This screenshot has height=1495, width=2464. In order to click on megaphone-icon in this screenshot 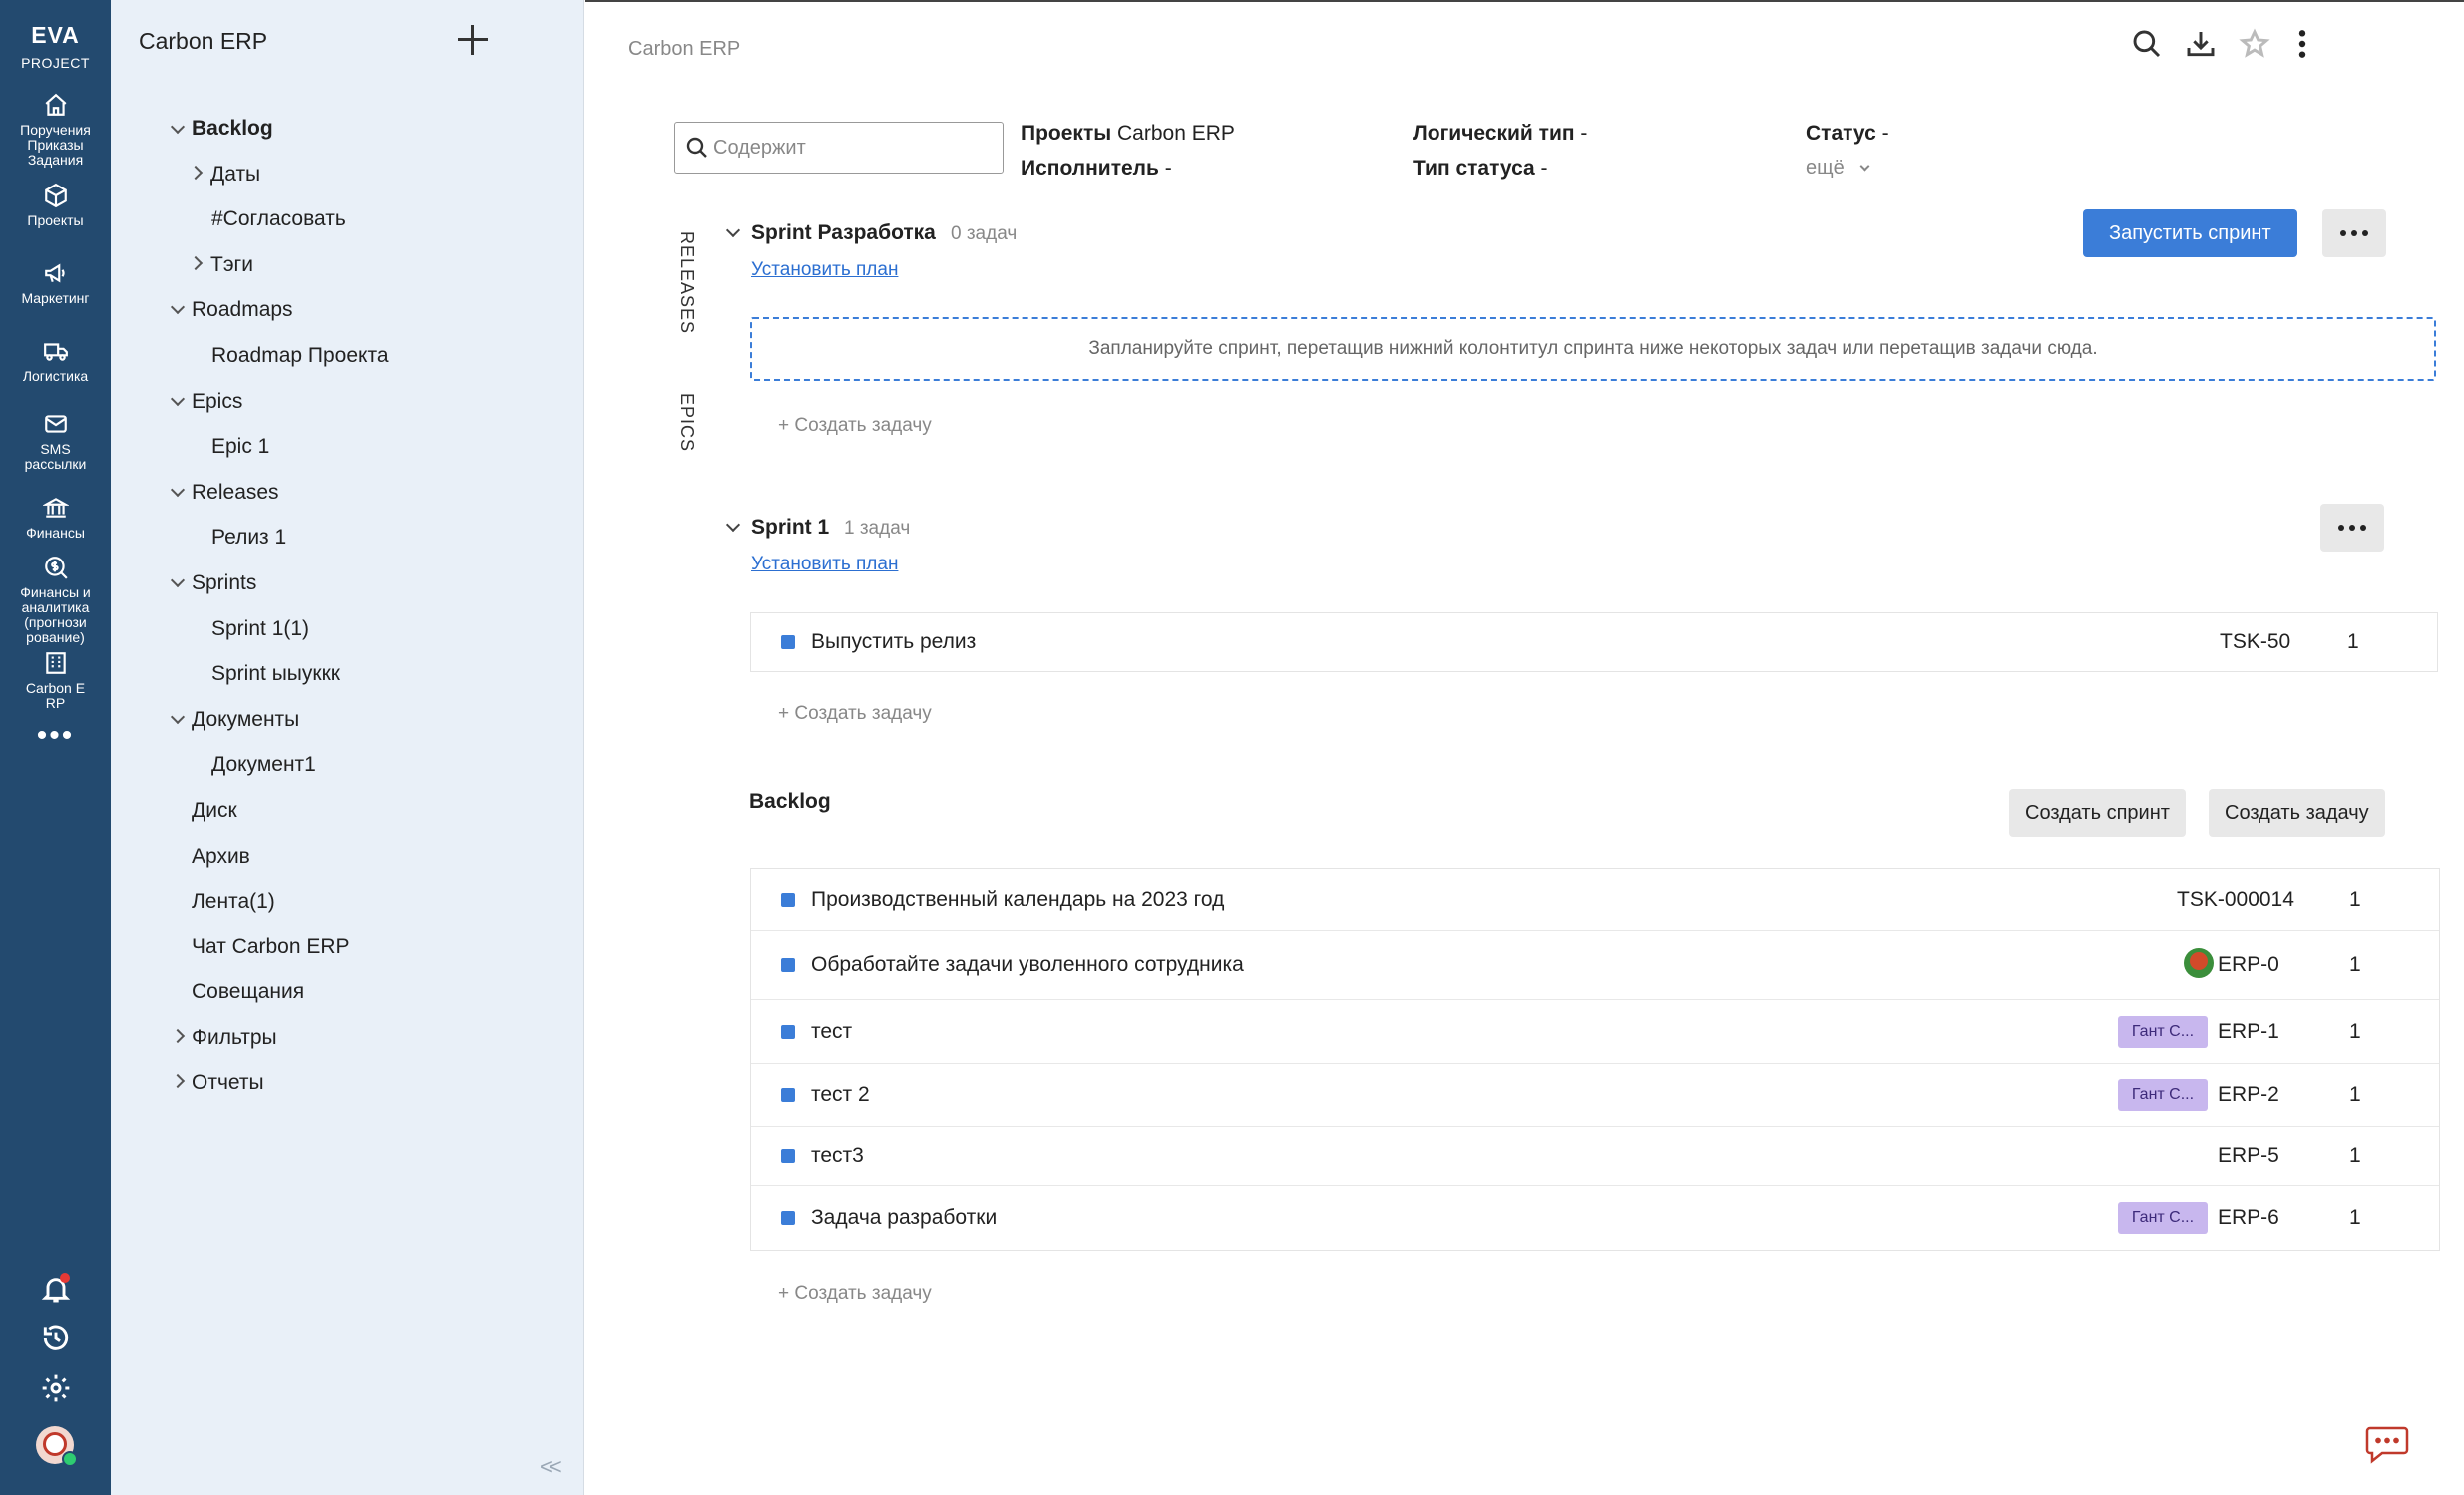, I will do `click(56, 273)`.